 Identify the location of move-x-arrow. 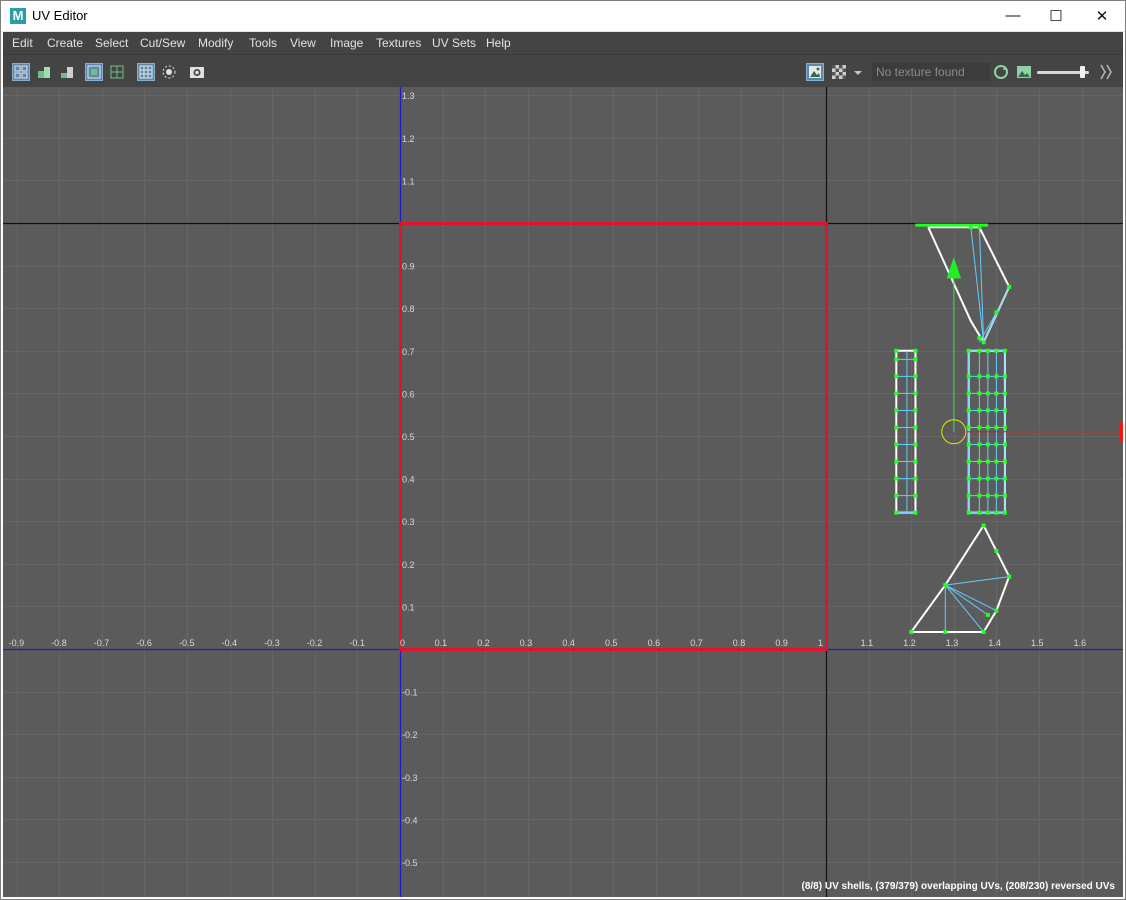
(1121, 431).